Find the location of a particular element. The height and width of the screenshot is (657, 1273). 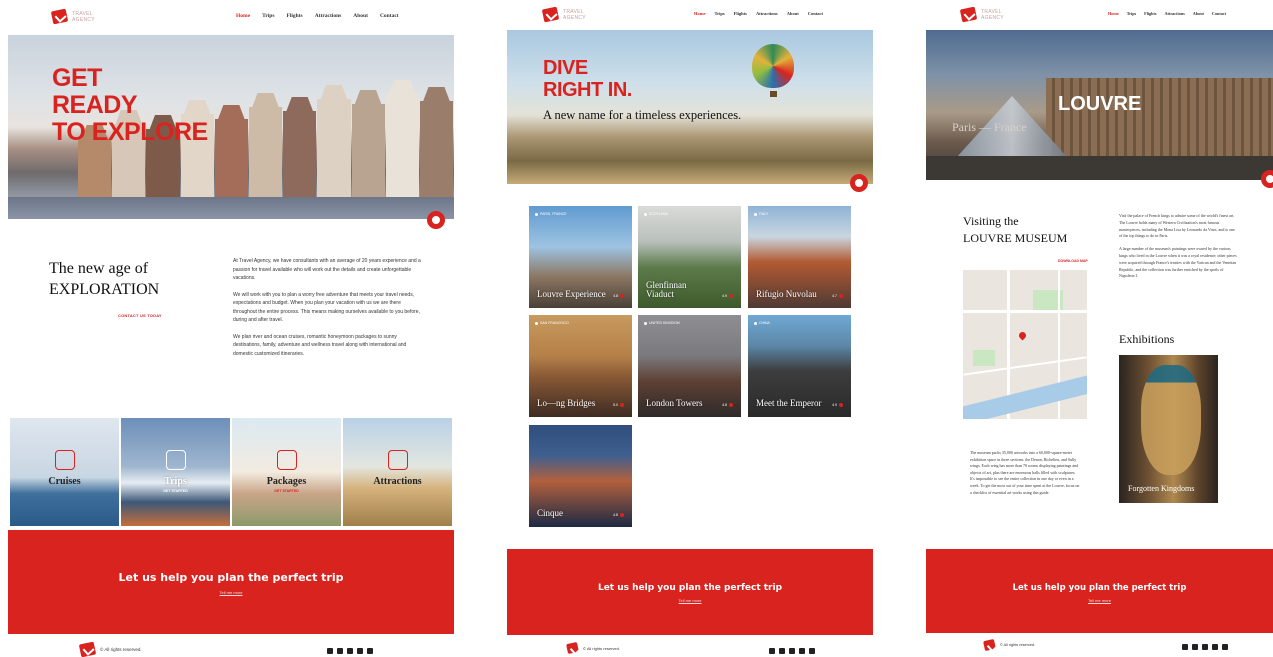

tile-trips: Trips GET STARTED is located at coordinates (175, 472).